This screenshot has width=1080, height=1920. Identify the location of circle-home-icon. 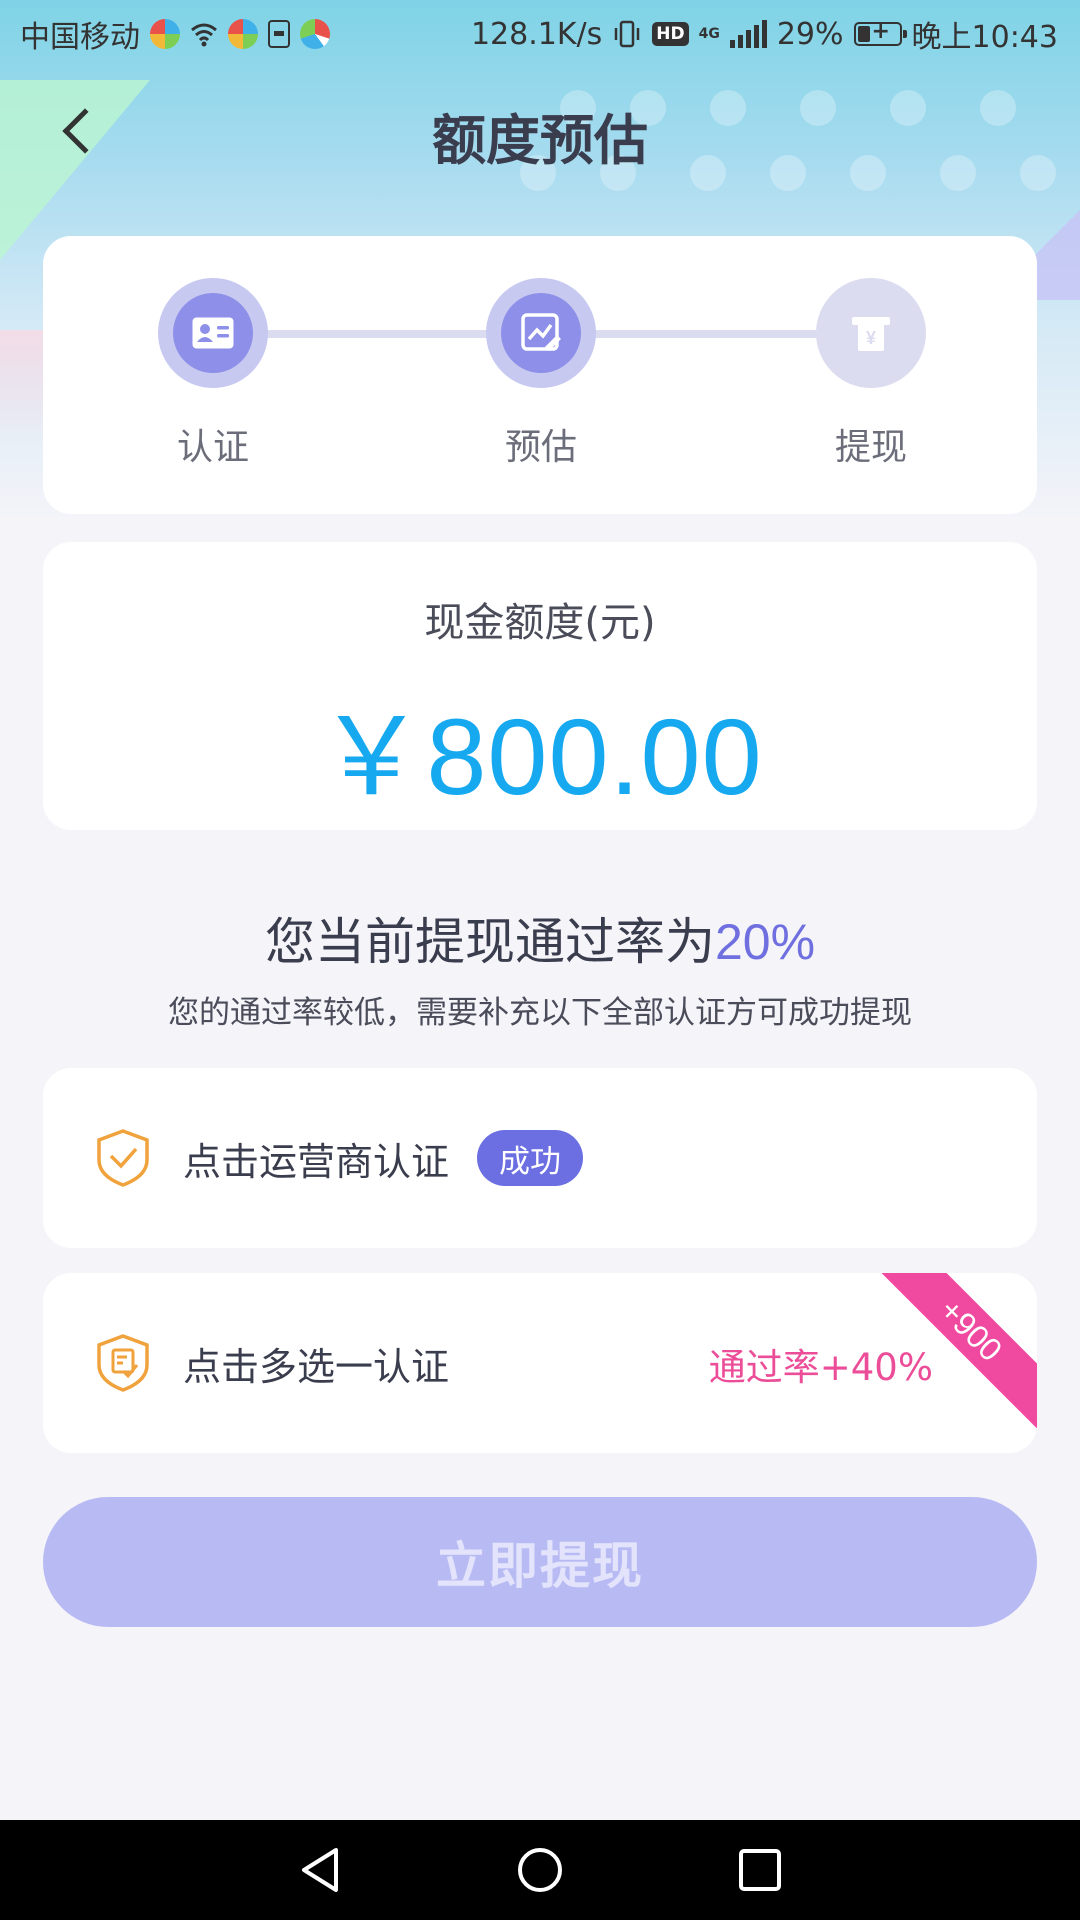
(540, 1870).